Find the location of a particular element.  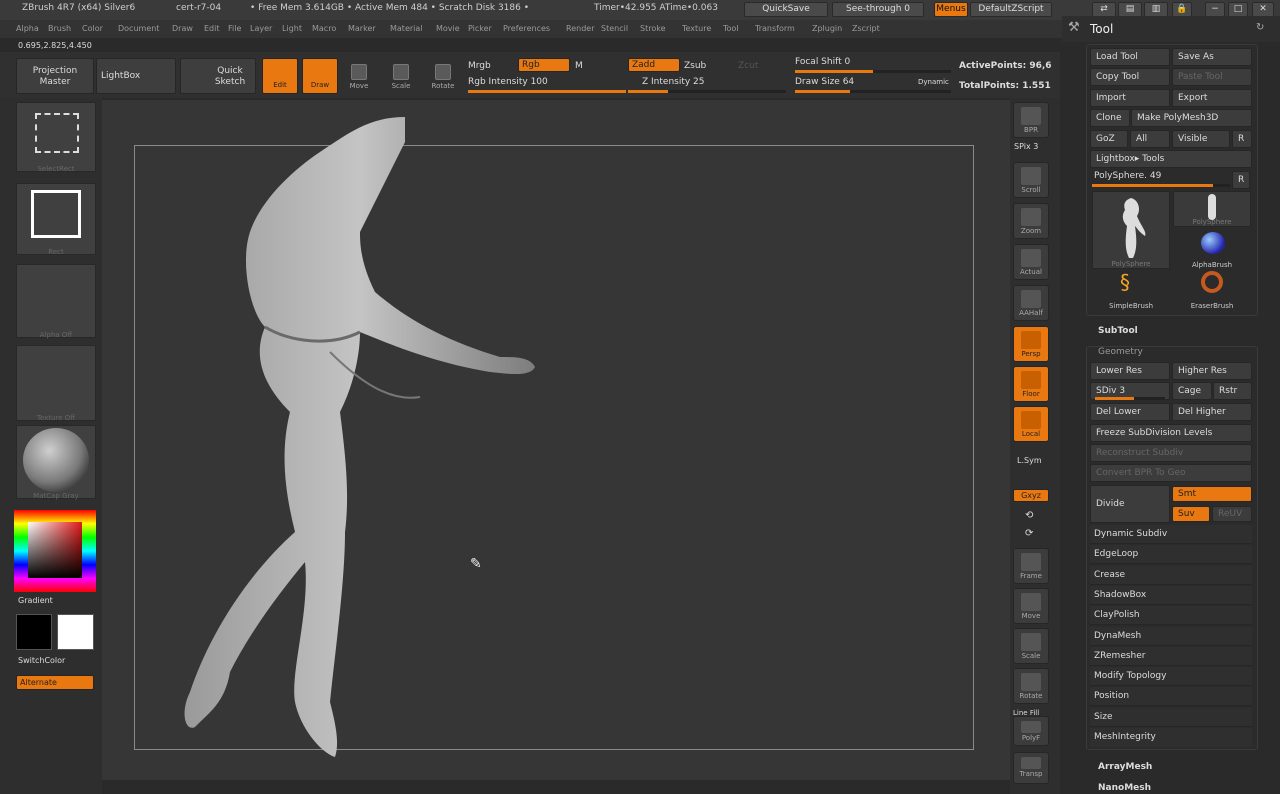

menu-tool: Tool is located at coordinates (731, 28).